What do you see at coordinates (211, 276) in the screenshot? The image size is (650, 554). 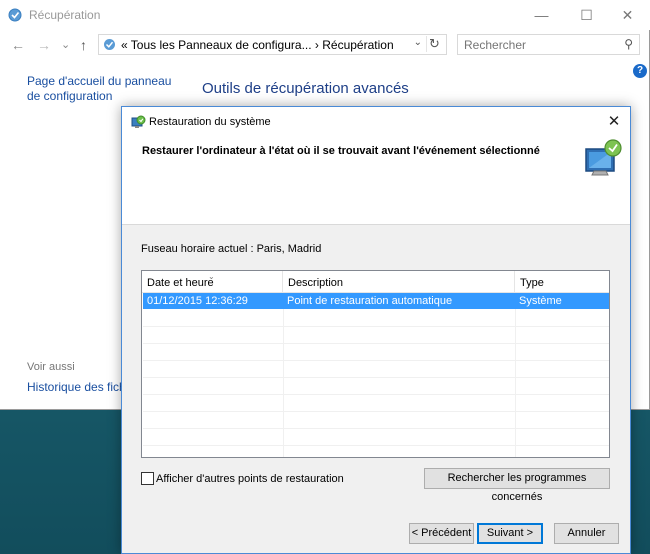 I see `sort-caret-icon: ⌄` at bounding box center [211, 276].